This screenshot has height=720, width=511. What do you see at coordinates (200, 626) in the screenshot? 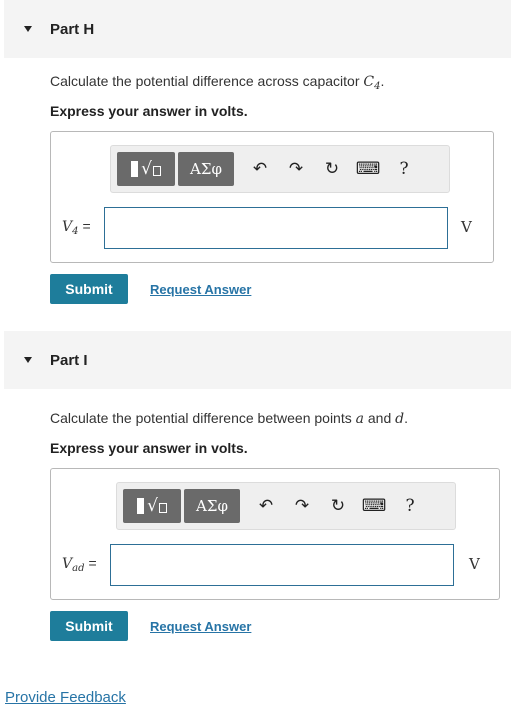
I see `part-i-request-answer-link: Request Answer` at bounding box center [200, 626].